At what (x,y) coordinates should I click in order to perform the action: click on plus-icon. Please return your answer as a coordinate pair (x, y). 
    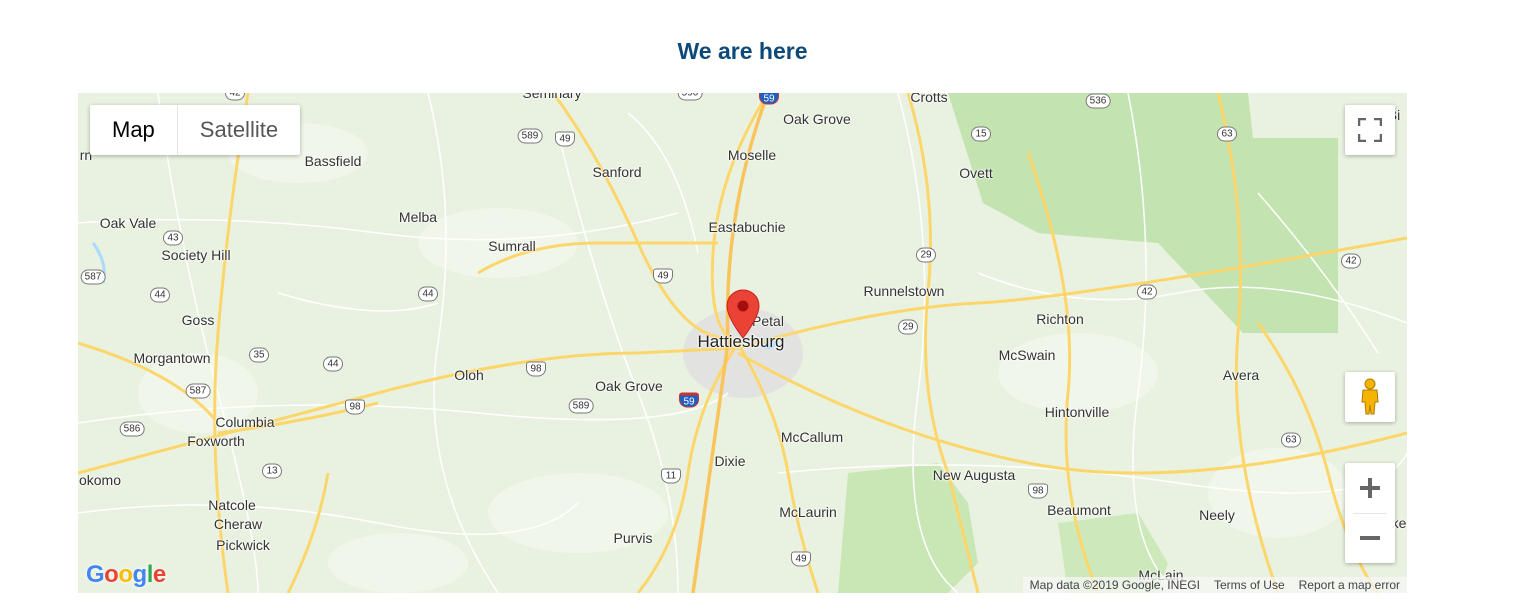
    Looking at the image, I should click on (1370, 488).